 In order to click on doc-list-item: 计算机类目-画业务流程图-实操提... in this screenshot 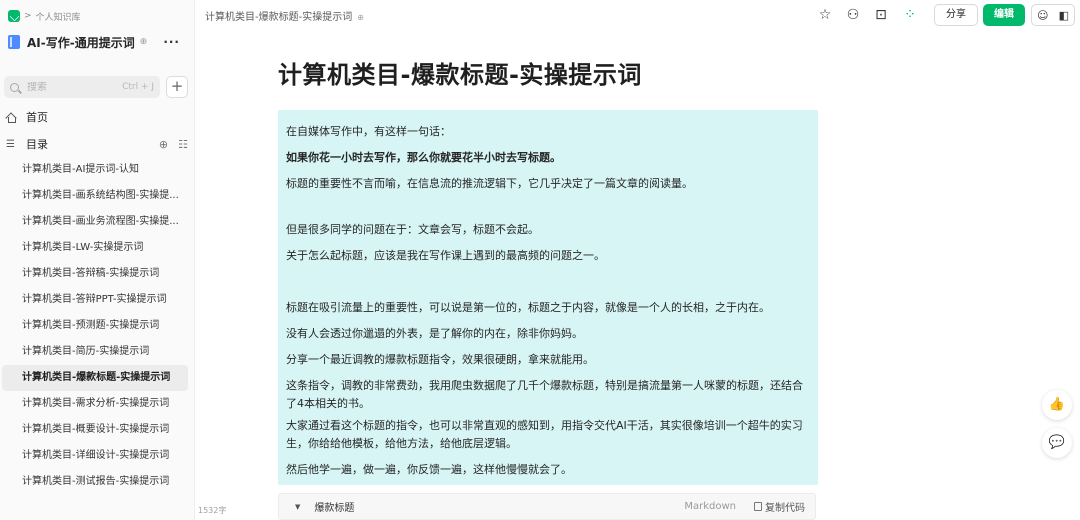, I will do `click(94, 222)`.